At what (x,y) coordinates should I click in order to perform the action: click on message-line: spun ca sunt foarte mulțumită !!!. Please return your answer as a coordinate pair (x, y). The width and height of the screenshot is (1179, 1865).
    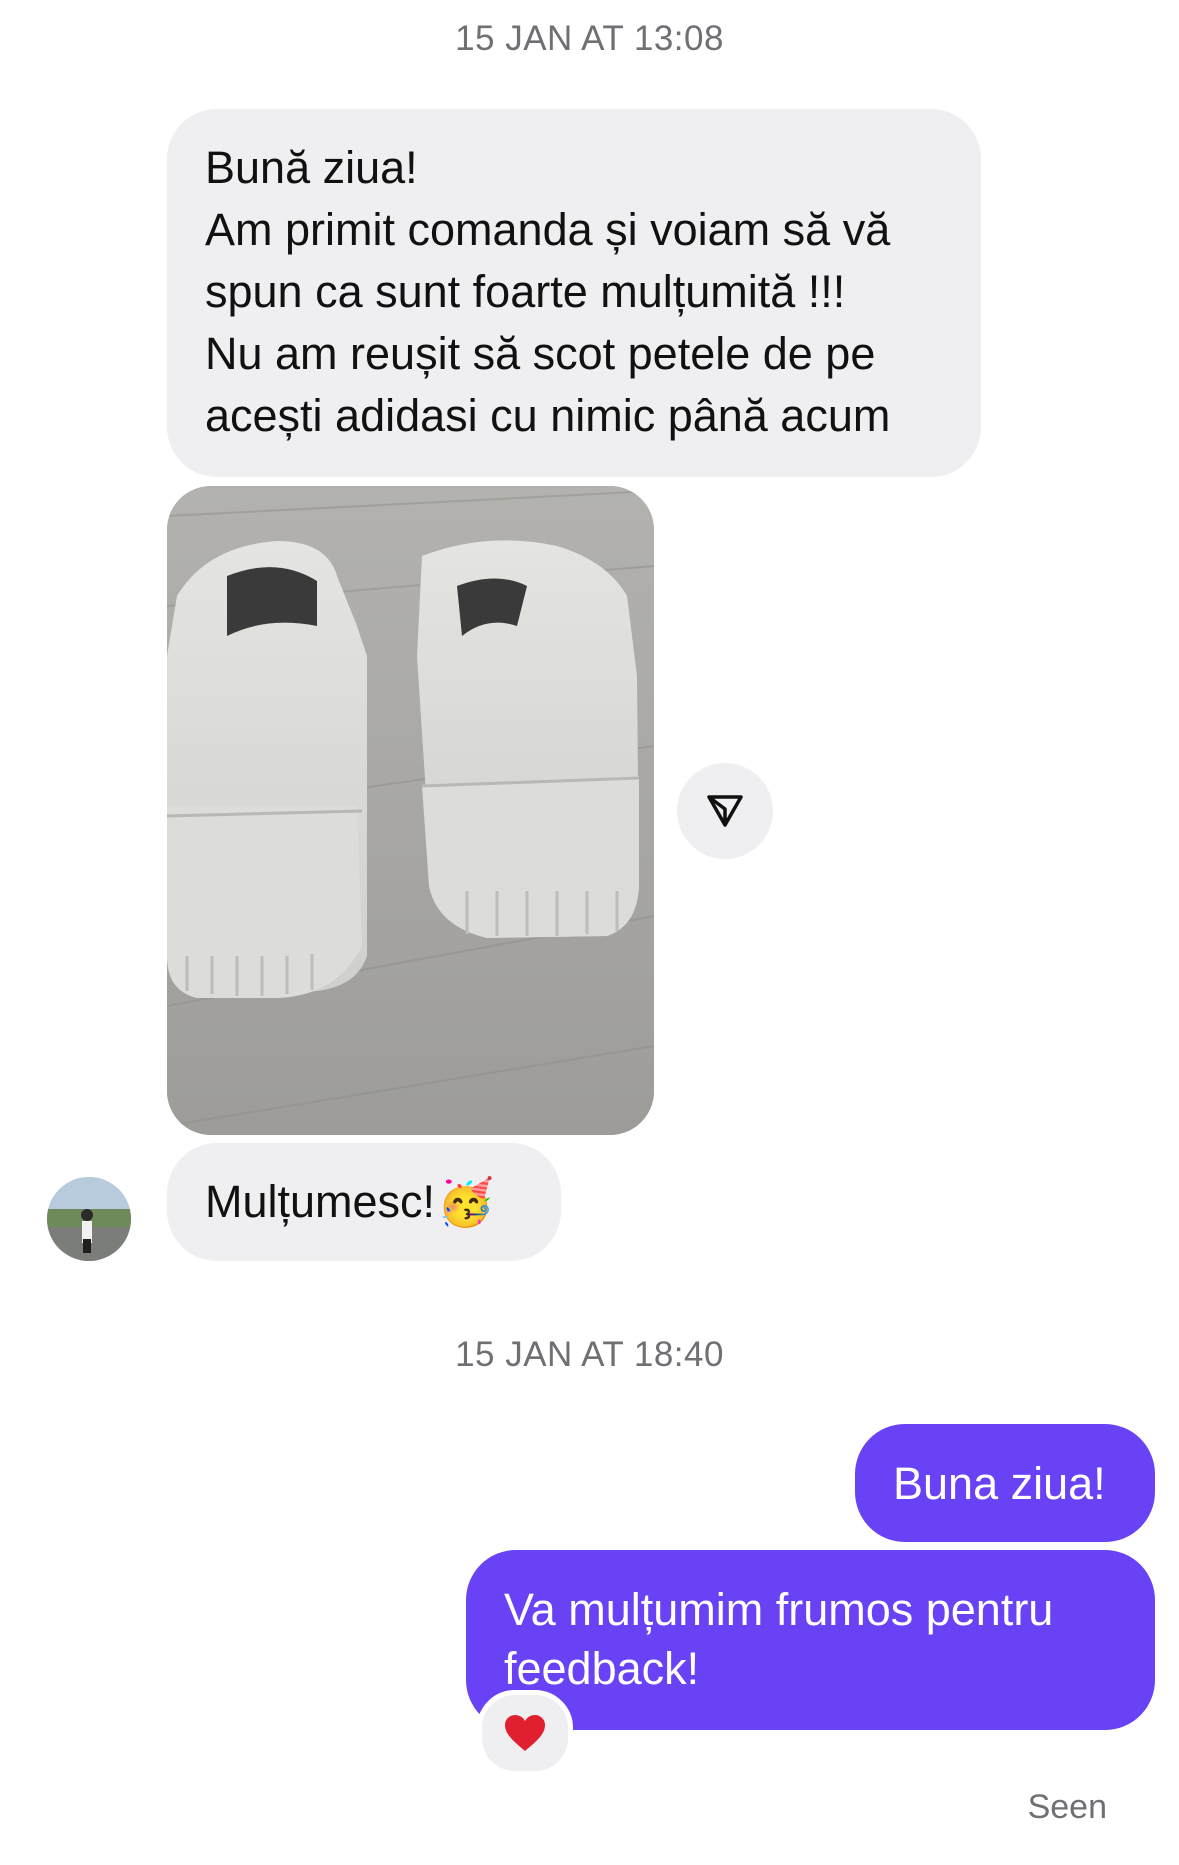
    Looking at the image, I should click on (525, 291).